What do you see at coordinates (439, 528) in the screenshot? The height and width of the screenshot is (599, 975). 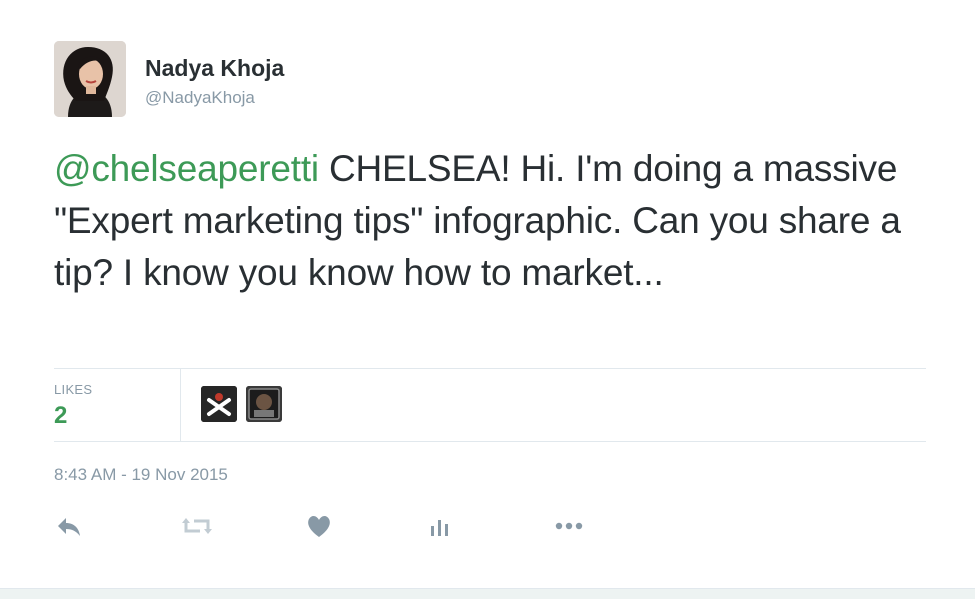 I see `analytics-icon` at bounding box center [439, 528].